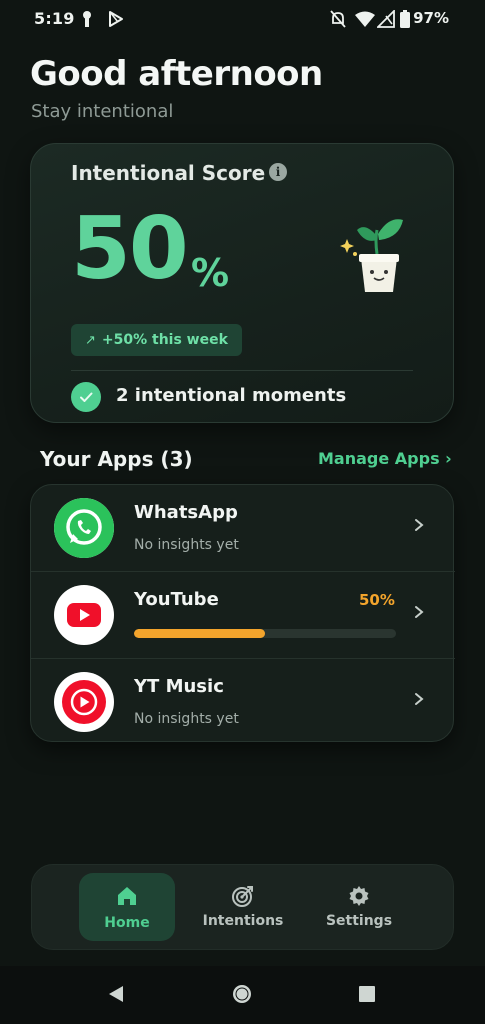 This screenshot has height=1024, width=485. I want to click on app-row-whatsapp: WhatsApp No insights yet, so click(243, 528).